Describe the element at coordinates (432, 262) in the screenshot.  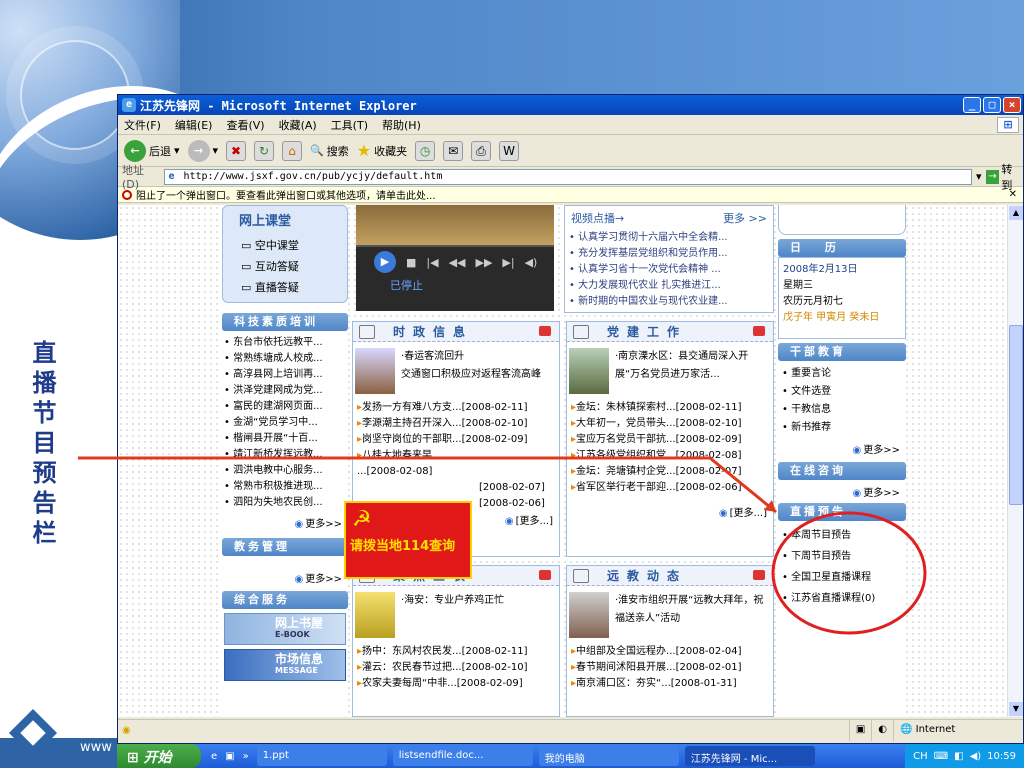
I see `prev-icon: |◀` at that location.